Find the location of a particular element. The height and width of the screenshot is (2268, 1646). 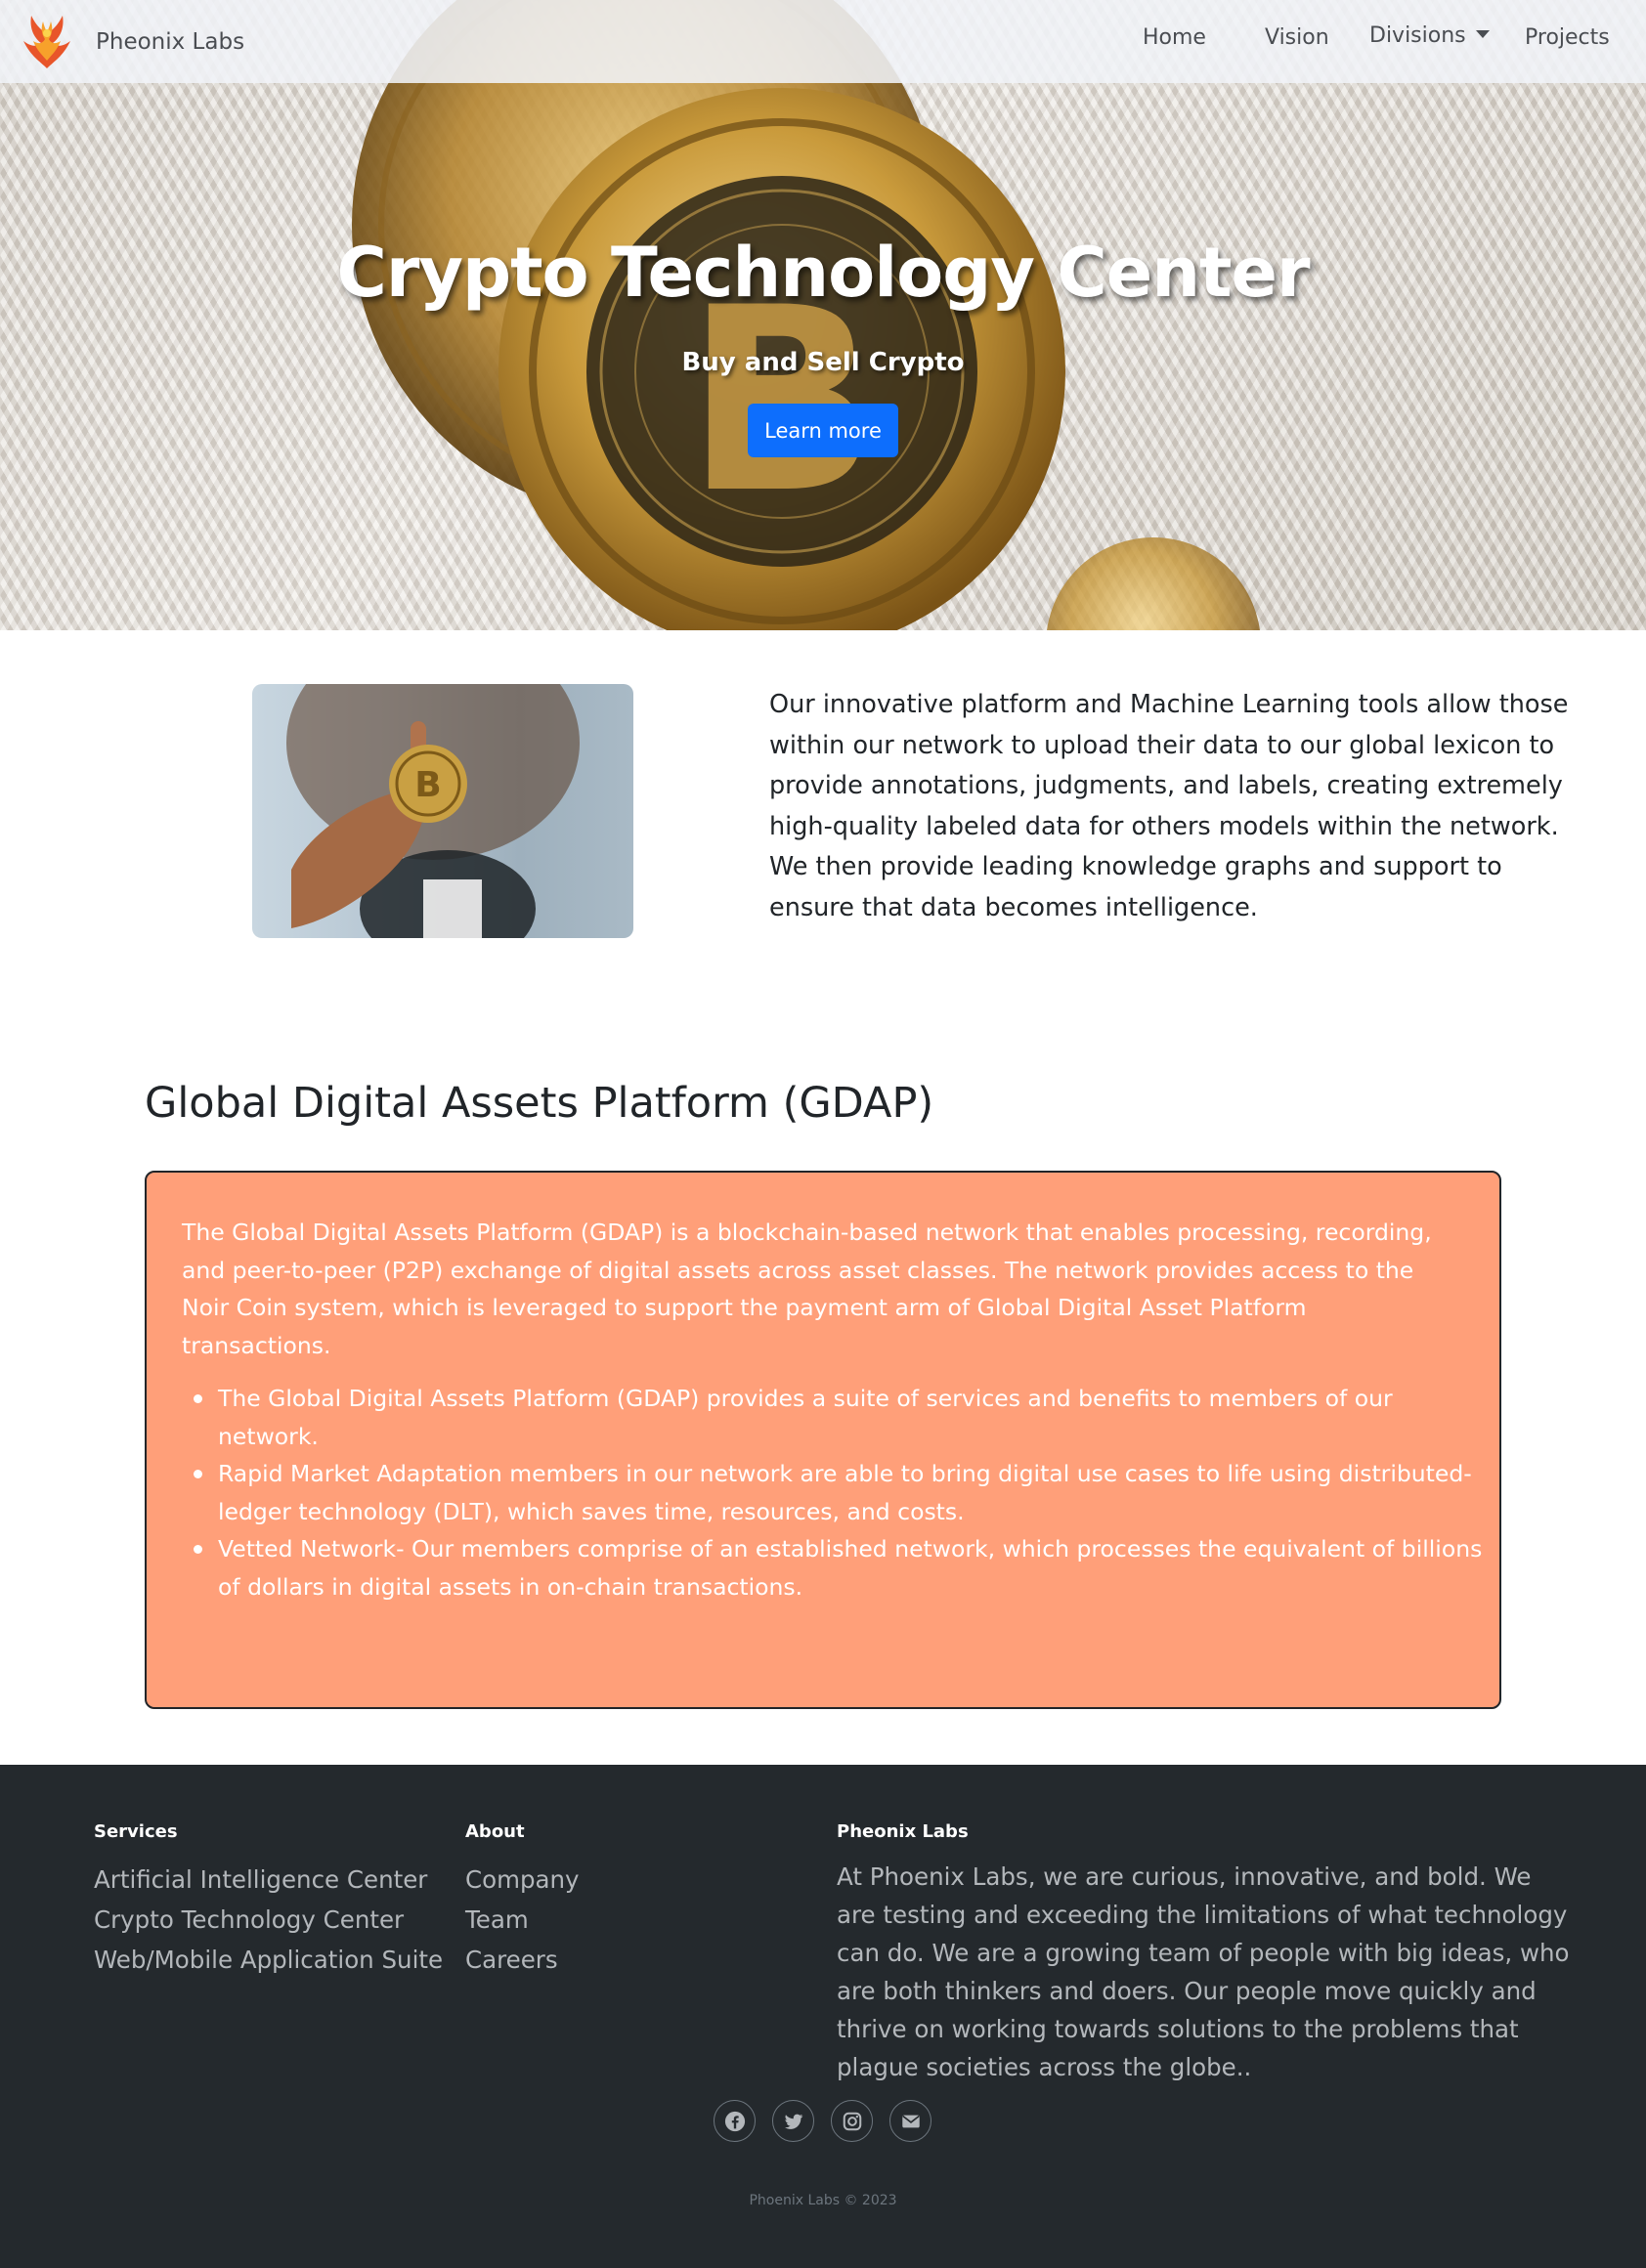

nav-link-home: Home is located at coordinates (1174, 37).